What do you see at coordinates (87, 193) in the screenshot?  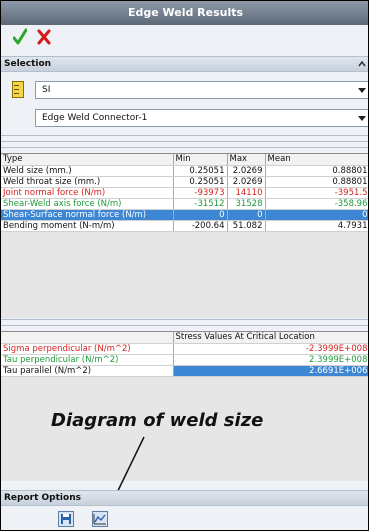 I see `type-cell: Joint normal force (N/m)` at bounding box center [87, 193].